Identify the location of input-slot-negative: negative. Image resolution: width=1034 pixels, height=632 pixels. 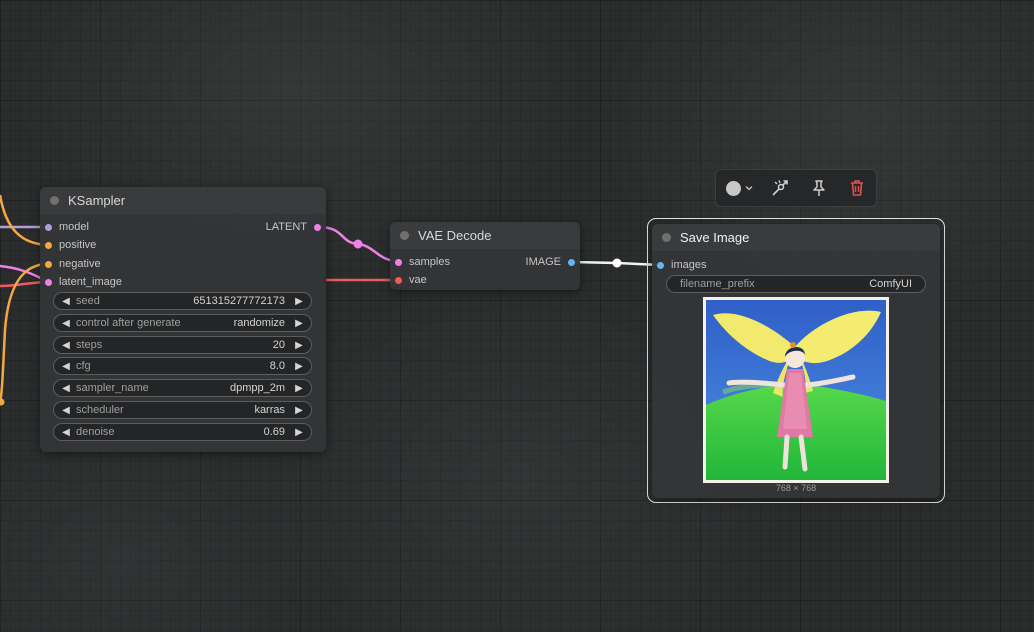
(73, 264).